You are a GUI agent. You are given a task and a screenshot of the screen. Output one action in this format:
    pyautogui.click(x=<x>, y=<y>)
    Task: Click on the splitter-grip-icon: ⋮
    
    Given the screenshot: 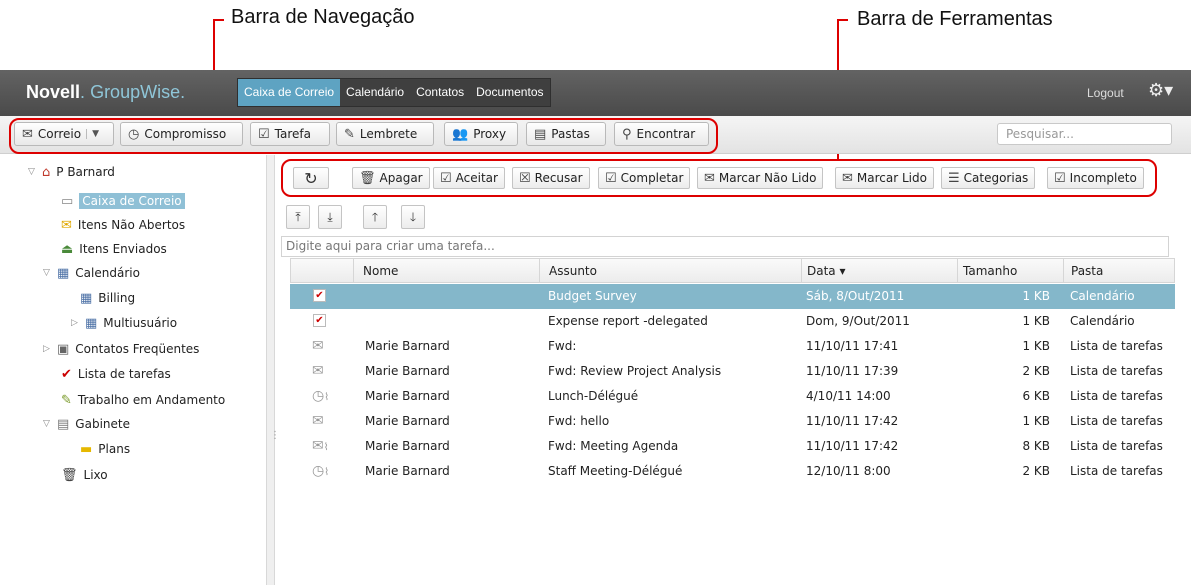 What is the action you would take?
    pyautogui.click(x=275, y=435)
    